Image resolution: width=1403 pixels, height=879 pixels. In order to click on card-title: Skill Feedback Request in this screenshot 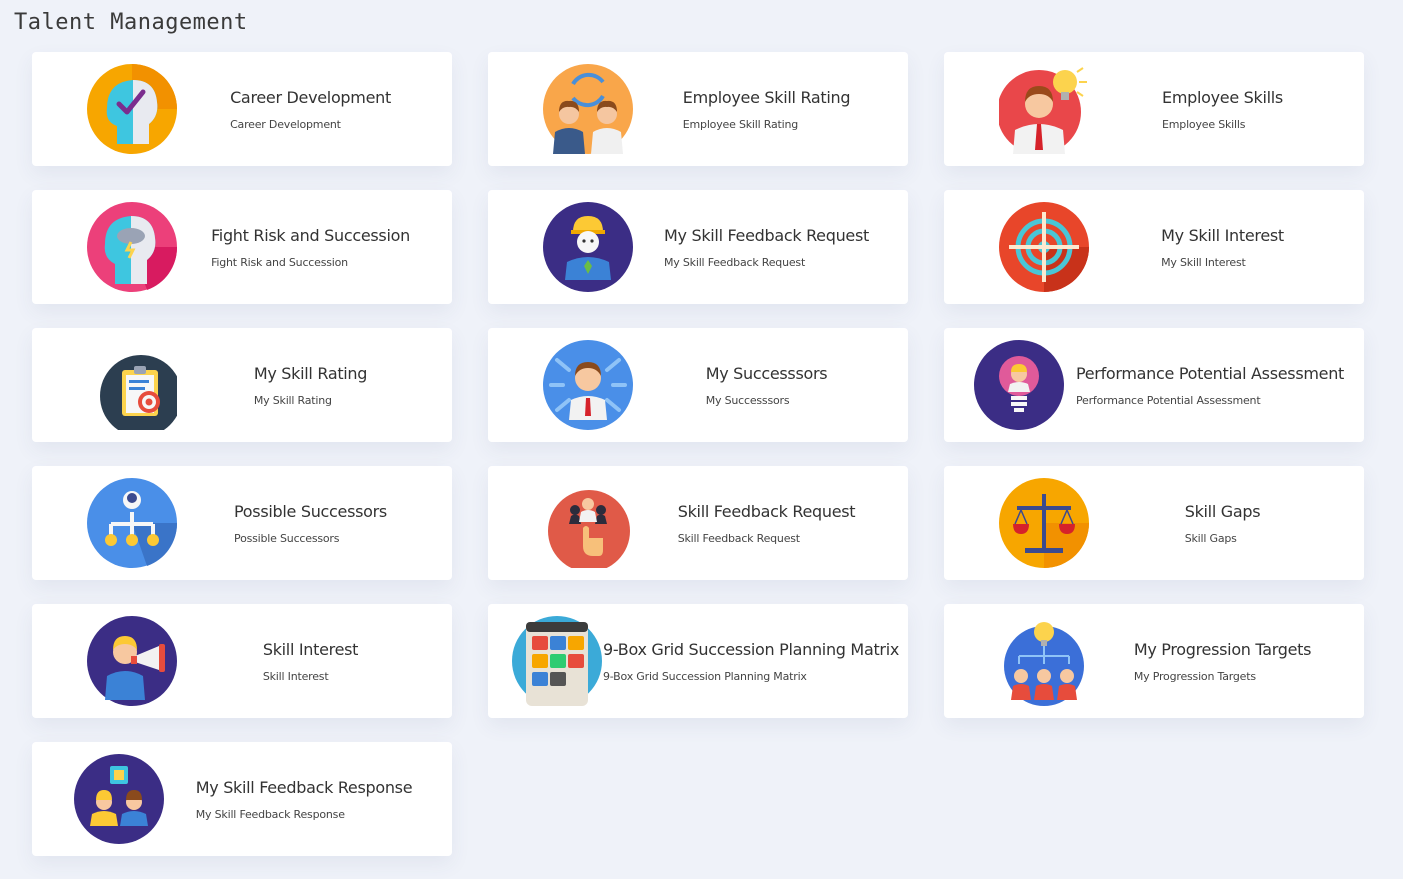, I will do `click(766, 511)`.